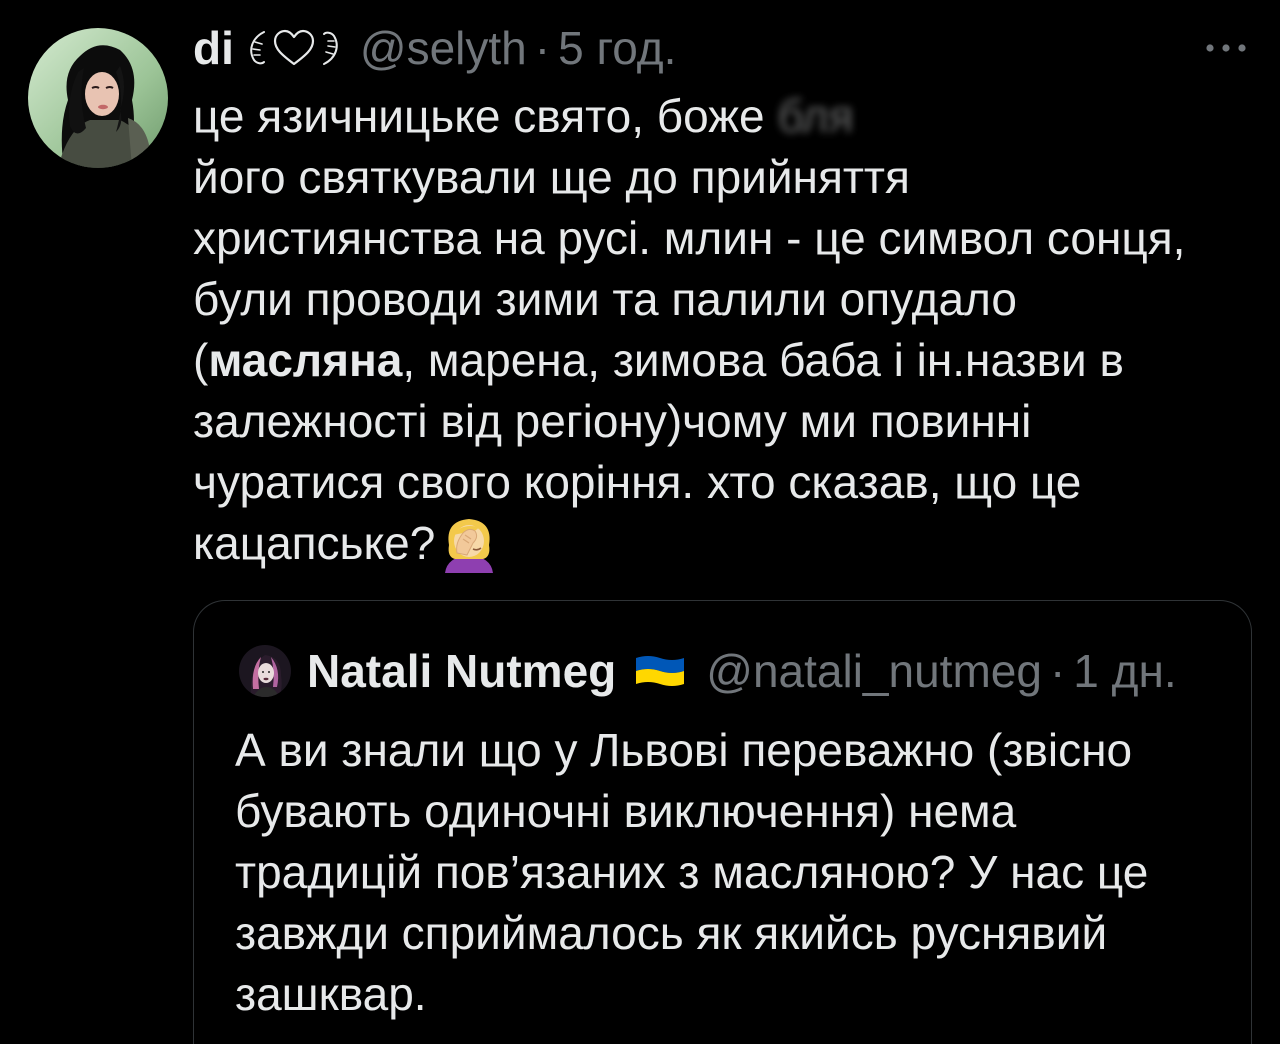 This screenshot has width=1280, height=1044. Describe the element at coordinates (874, 671) in the screenshot. I see `quoted-author-handle: @natali_nutmeg` at that location.